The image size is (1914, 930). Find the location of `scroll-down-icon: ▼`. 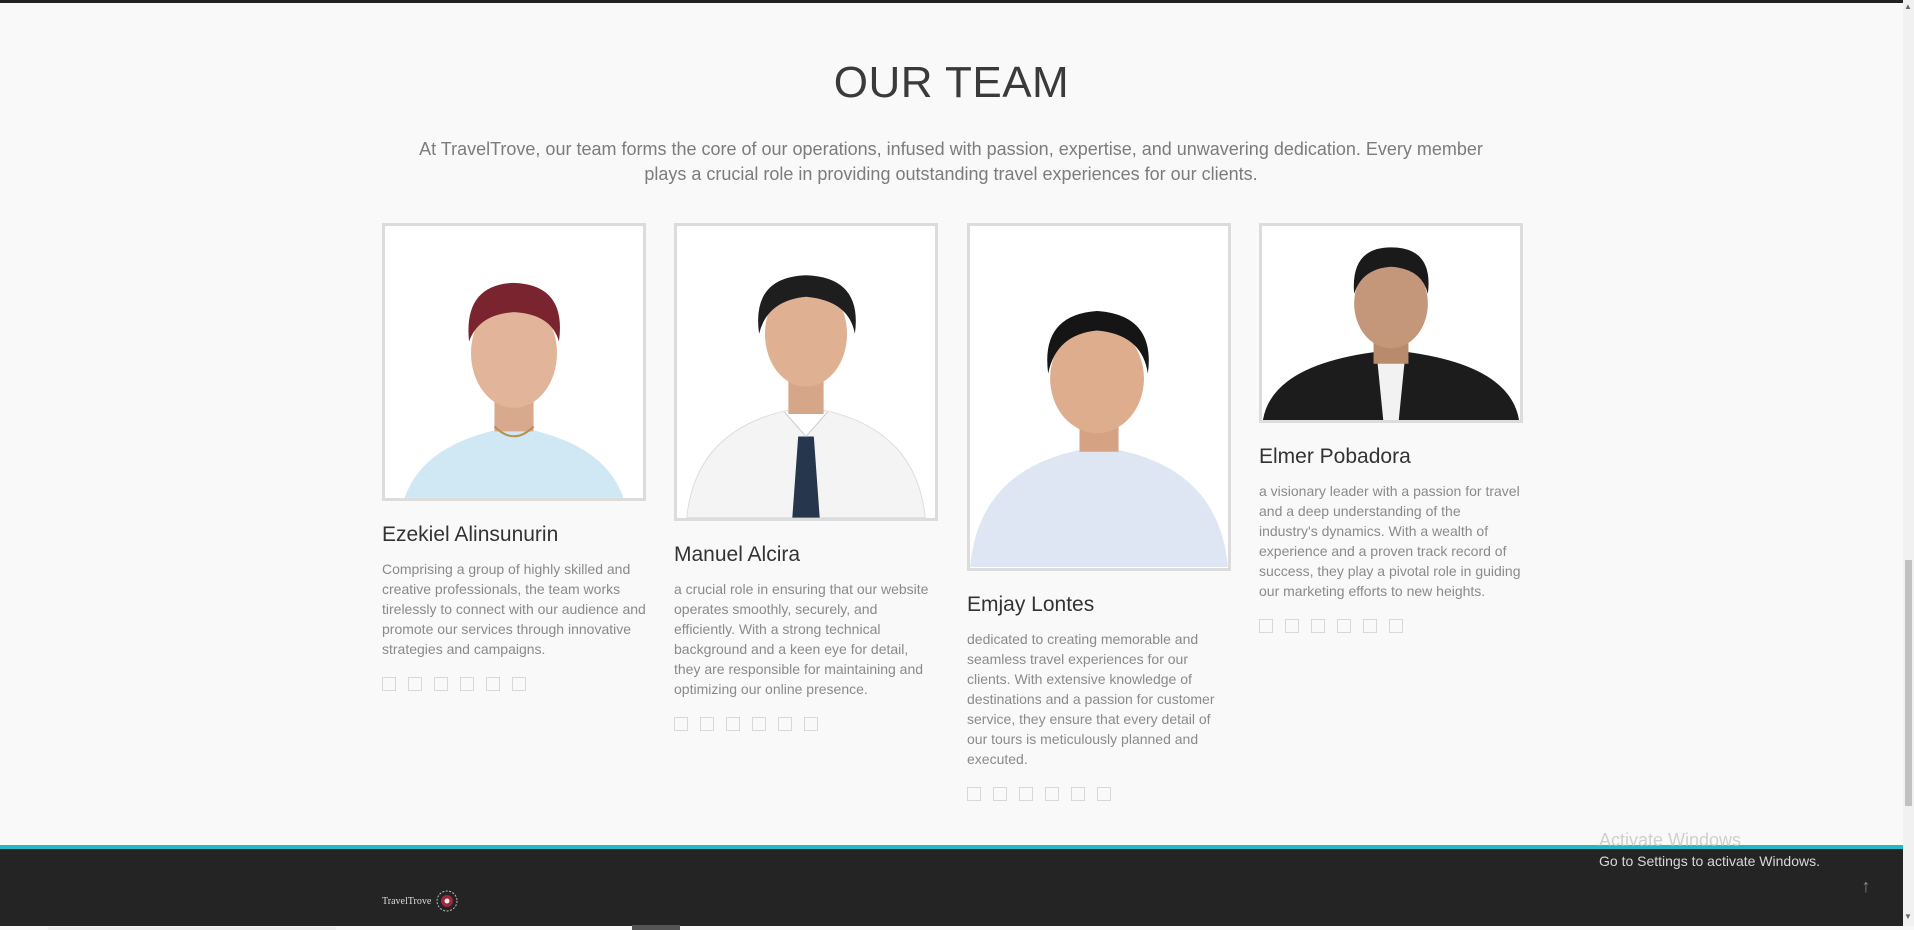

scroll-down-icon: ▼ is located at coordinates (1908, 916).